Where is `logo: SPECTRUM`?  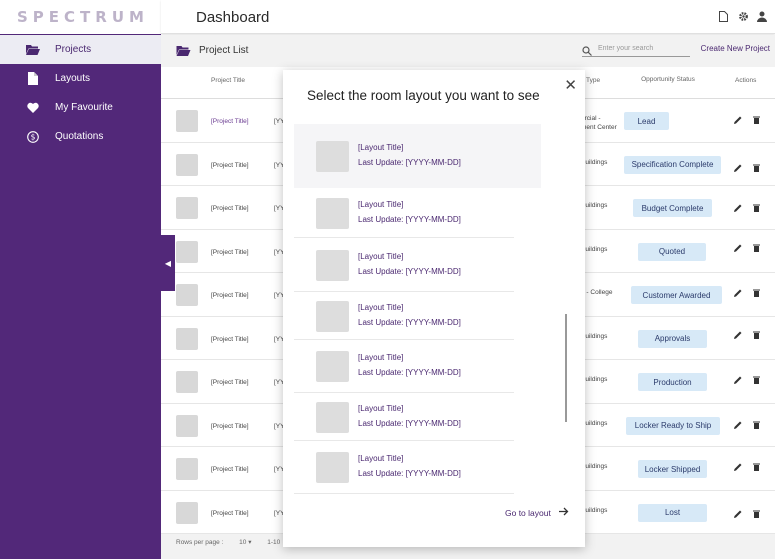 logo: SPECTRUM is located at coordinates (83, 17).